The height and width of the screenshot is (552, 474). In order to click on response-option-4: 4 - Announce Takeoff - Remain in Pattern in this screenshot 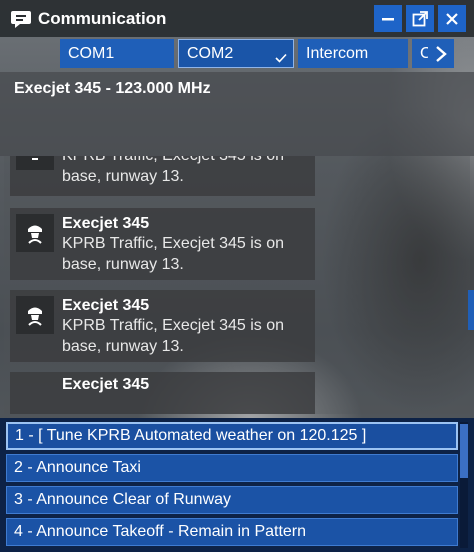, I will do `click(232, 532)`.